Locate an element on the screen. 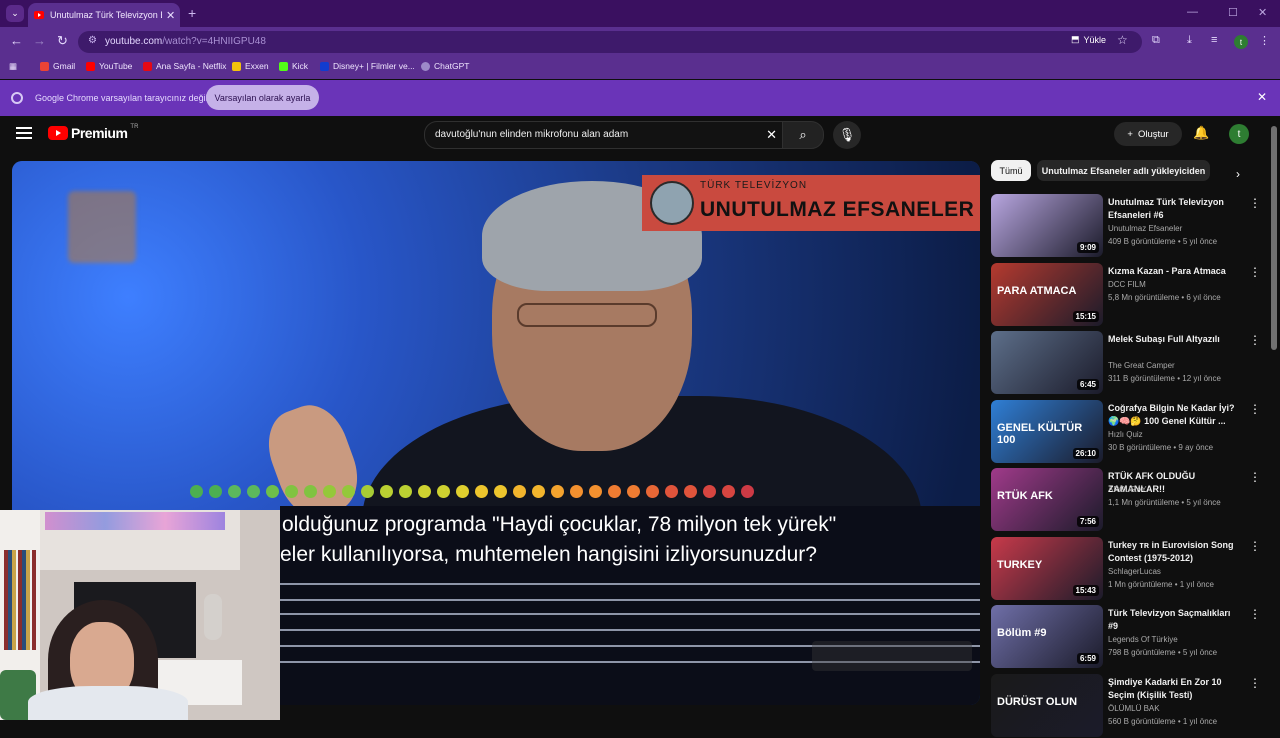  forward-button: → is located at coordinates (39, 40).